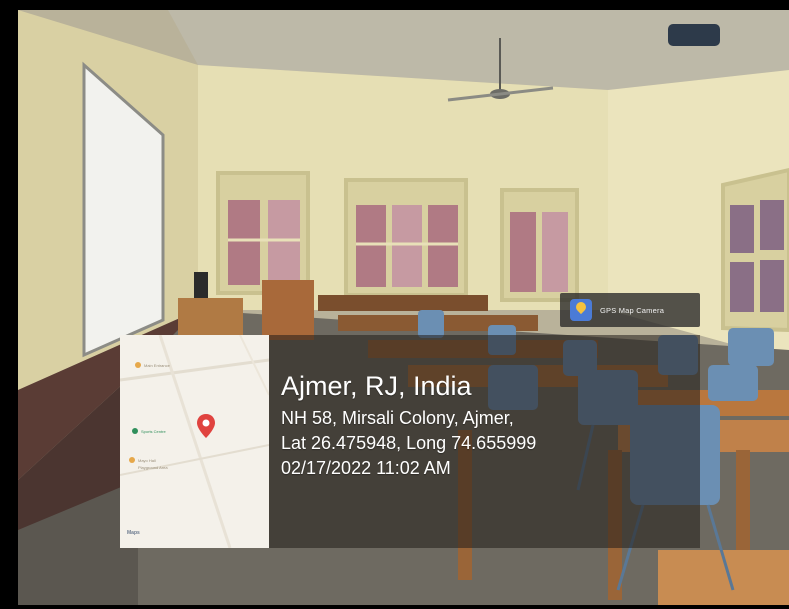  What do you see at coordinates (157, 365) in the screenshot?
I see `map-label-1: Main Entrance` at bounding box center [157, 365].